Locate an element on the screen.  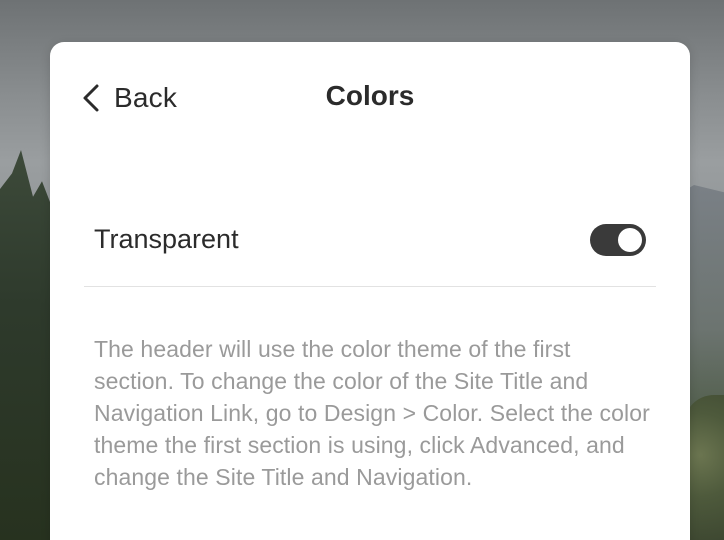
toggle-knob is located at coordinates (630, 240).